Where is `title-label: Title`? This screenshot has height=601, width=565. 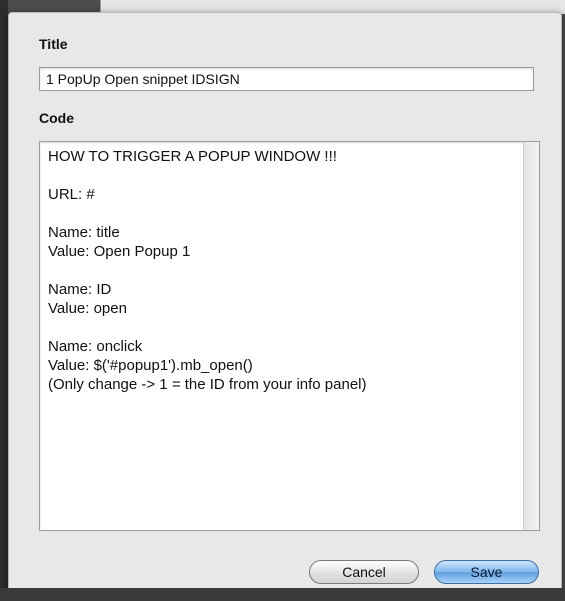 title-label: Title is located at coordinates (53, 44).